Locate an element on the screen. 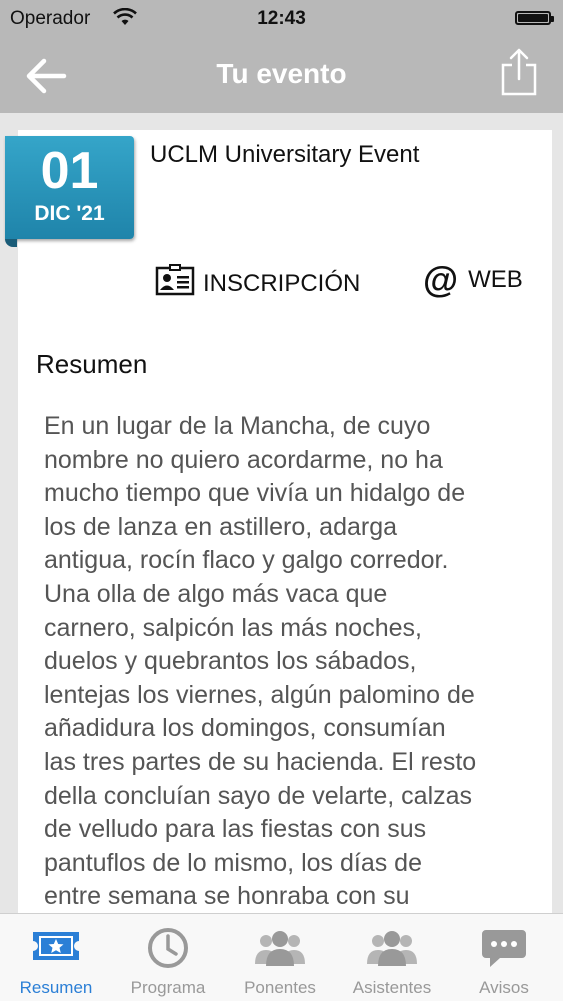 The width and height of the screenshot is (563, 1001). share-icon is located at coordinates (519, 72).